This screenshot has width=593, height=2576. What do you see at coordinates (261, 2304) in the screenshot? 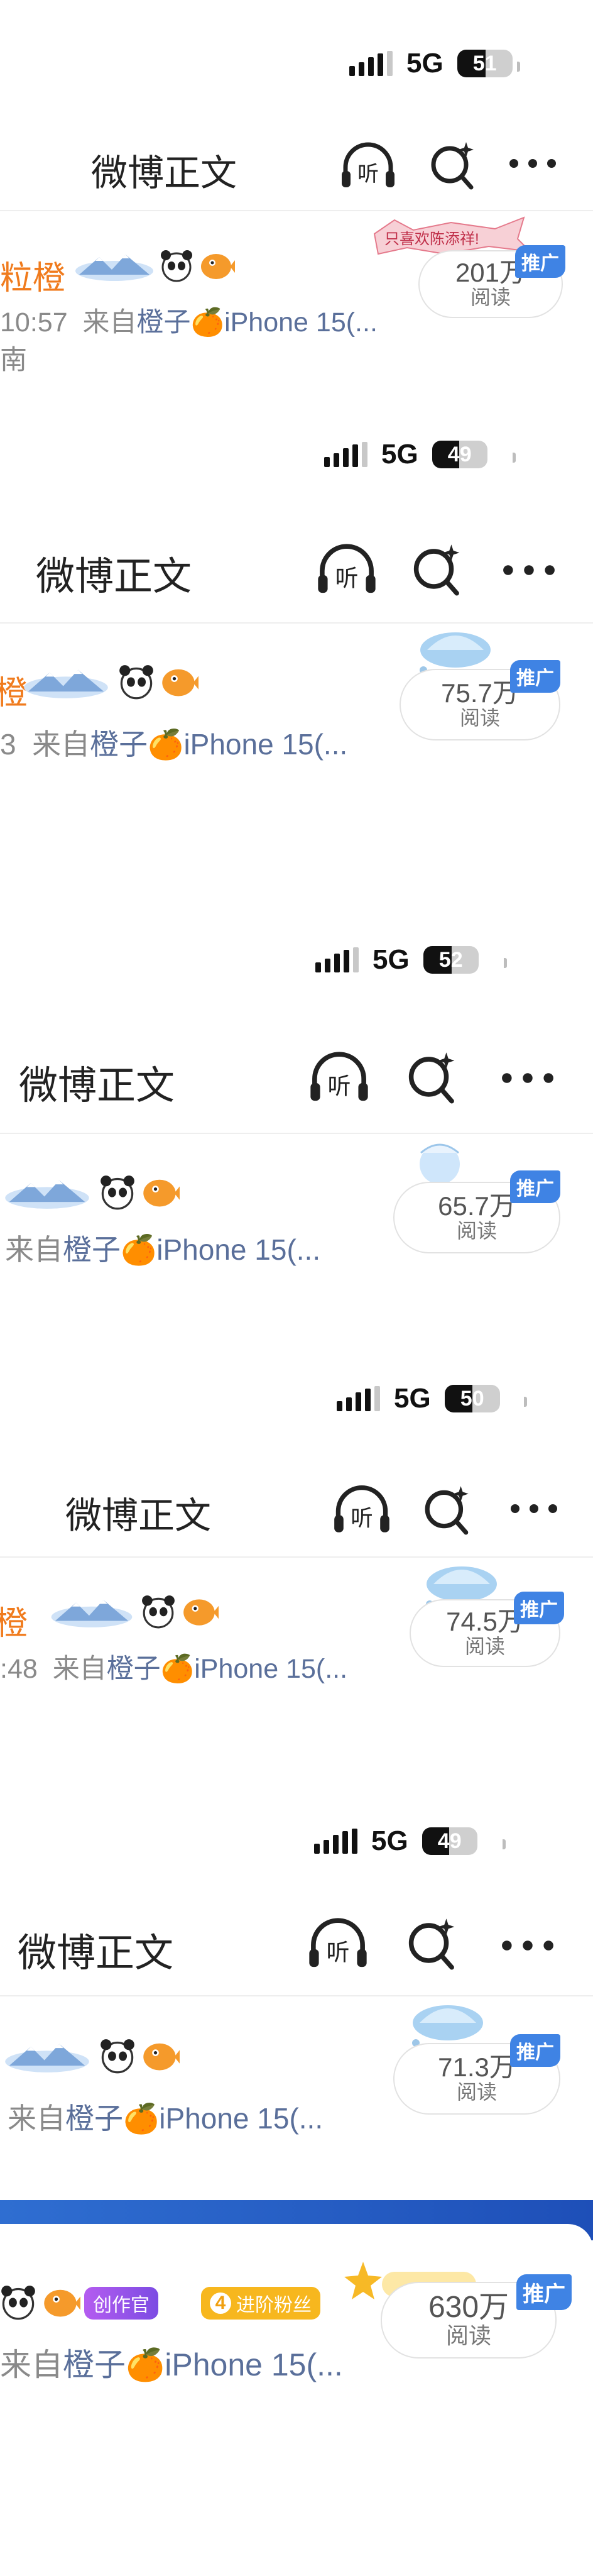
I see `fan-level-badge: 4 进阶粉丝` at bounding box center [261, 2304].